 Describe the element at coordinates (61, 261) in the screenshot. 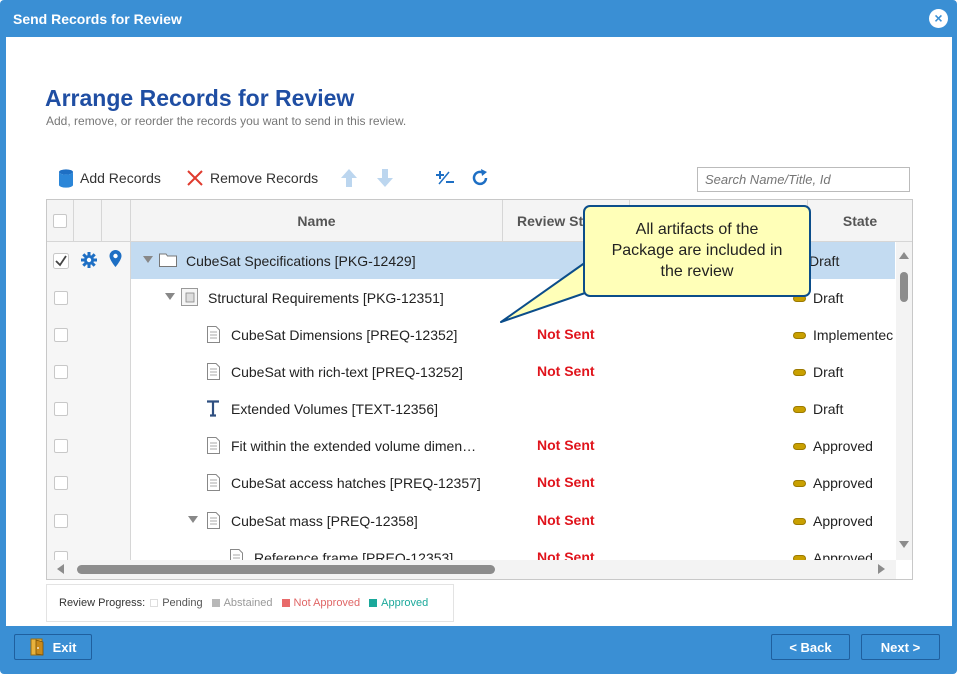

I see `checked-checkbox` at that location.